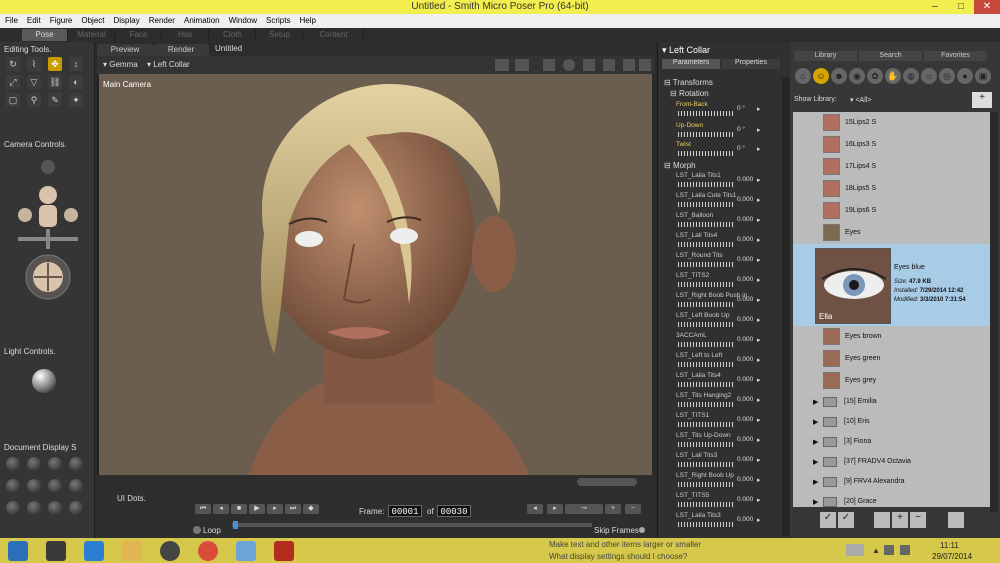 This screenshot has width=1000, height=563. What do you see at coordinates (720, 261) in the screenshot?
I see `morph-row: LST_Round Tits 0.000 ▸` at bounding box center [720, 261].